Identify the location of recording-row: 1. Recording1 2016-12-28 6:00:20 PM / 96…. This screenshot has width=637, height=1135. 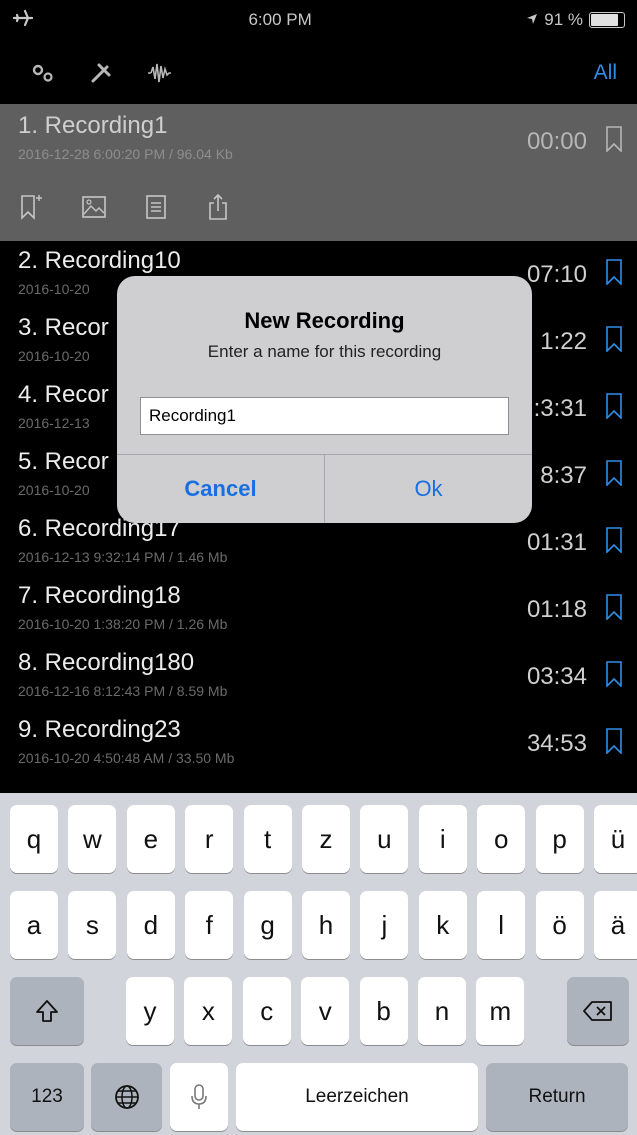
(318, 172).